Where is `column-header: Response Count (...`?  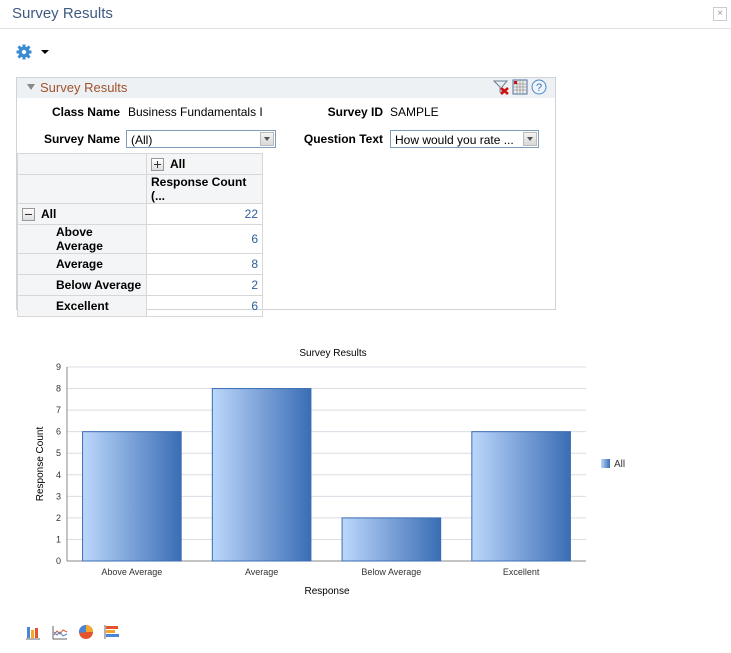
column-header: Response Count (... is located at coordinates (204, 189).